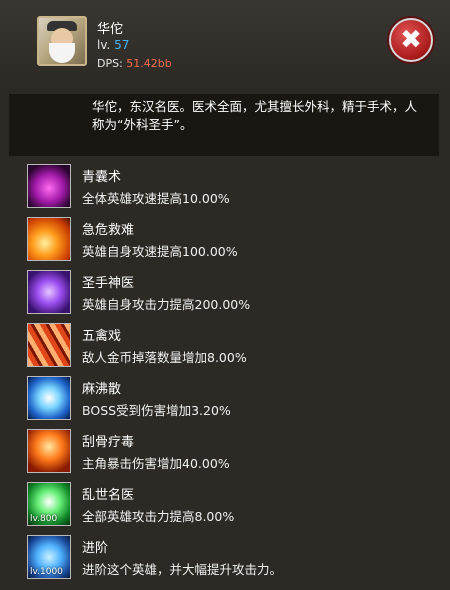  I want to click on skill-unlock-level: lv.800, so click(44, 519).